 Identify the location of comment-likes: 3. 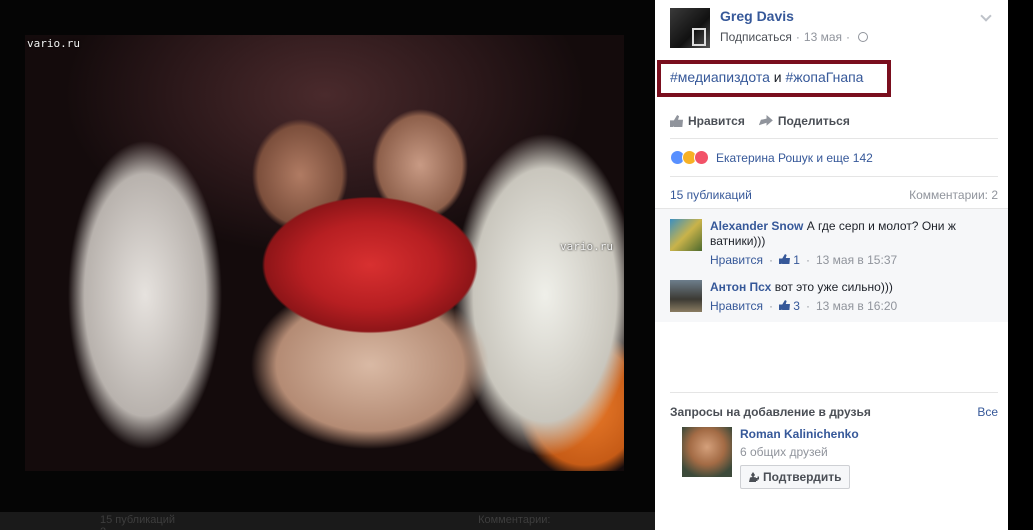
(789, 306).